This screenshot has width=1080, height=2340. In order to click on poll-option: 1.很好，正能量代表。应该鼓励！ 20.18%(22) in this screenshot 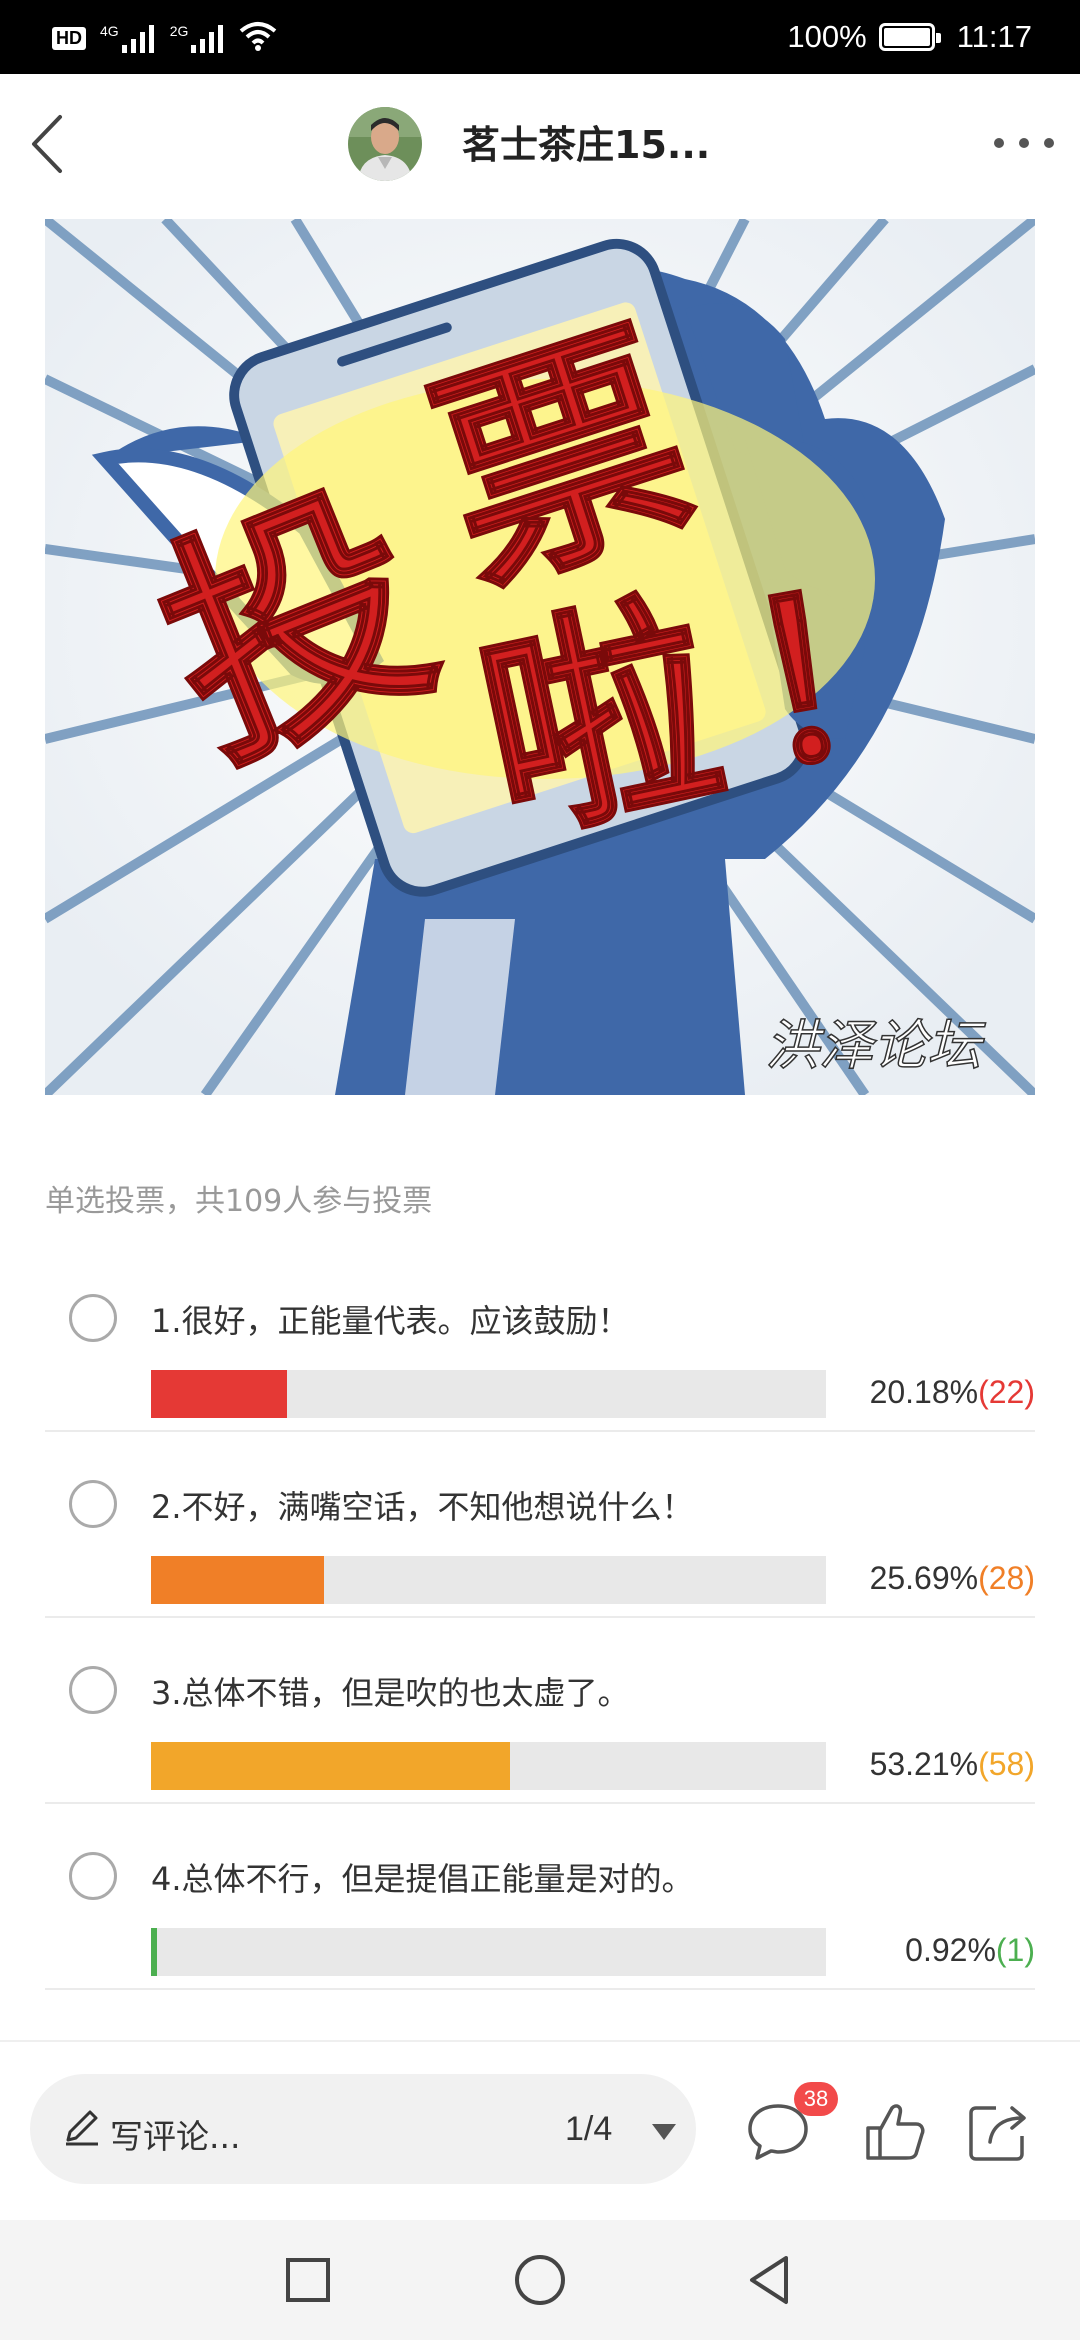, I will do `click(540, 1339)`.